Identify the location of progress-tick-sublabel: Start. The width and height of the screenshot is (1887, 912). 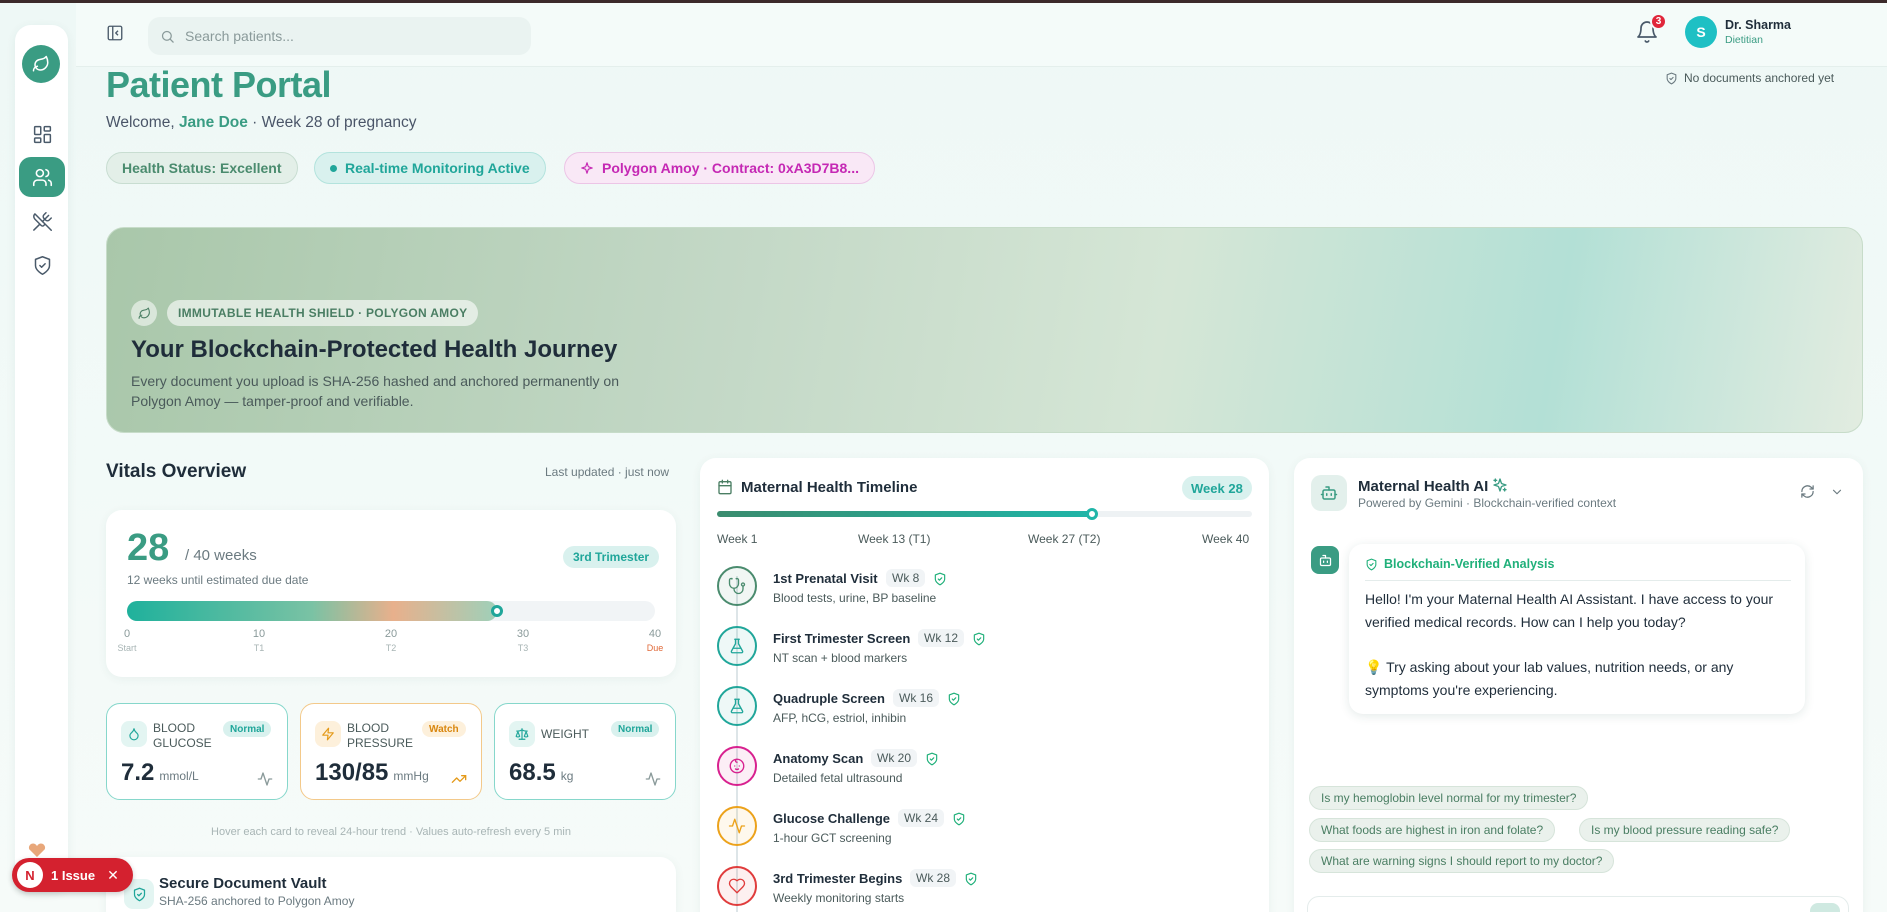
(127, 648).